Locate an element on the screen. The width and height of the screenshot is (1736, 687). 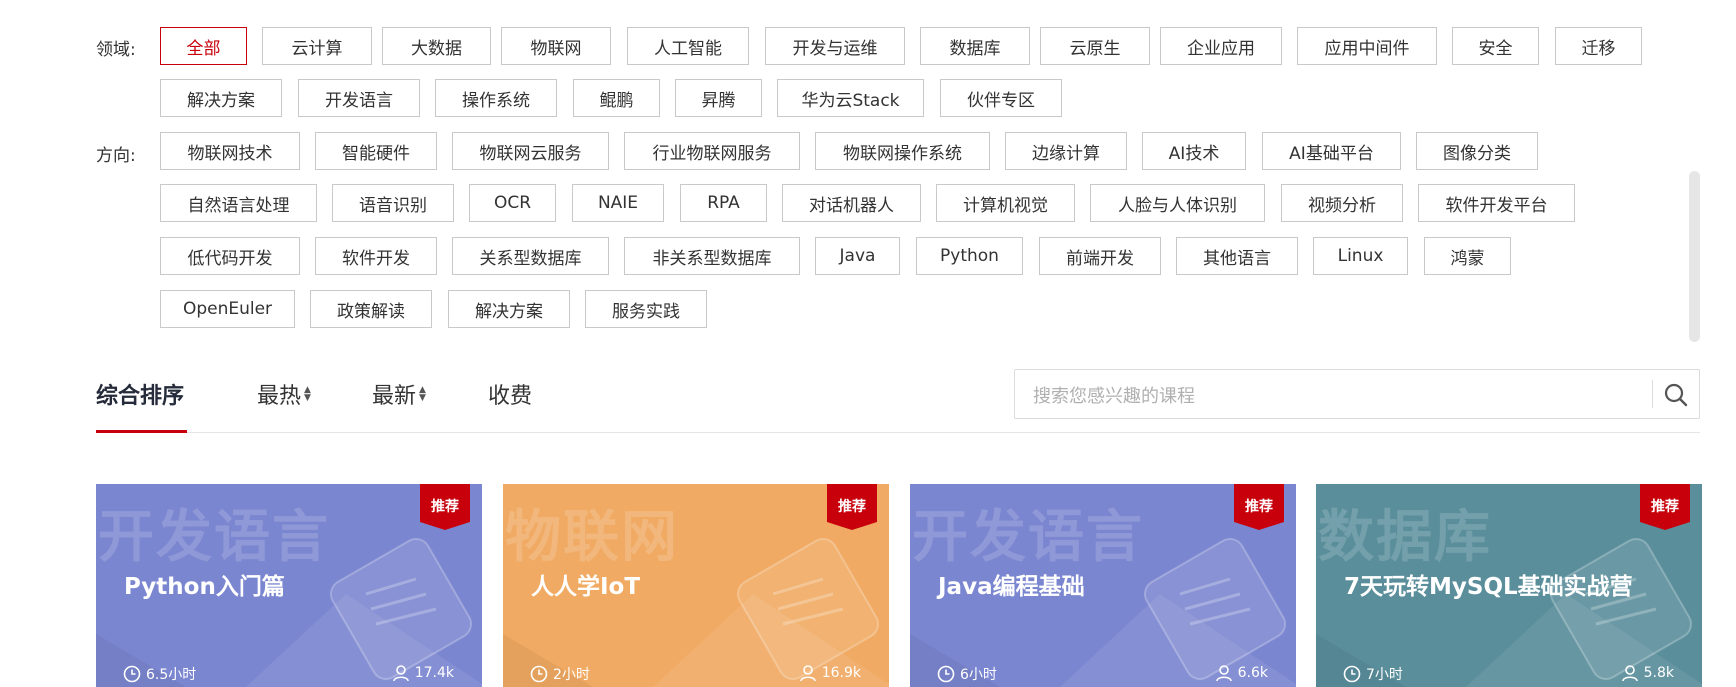
card-learners: 6.6k is located at coordinates (1241, 673).